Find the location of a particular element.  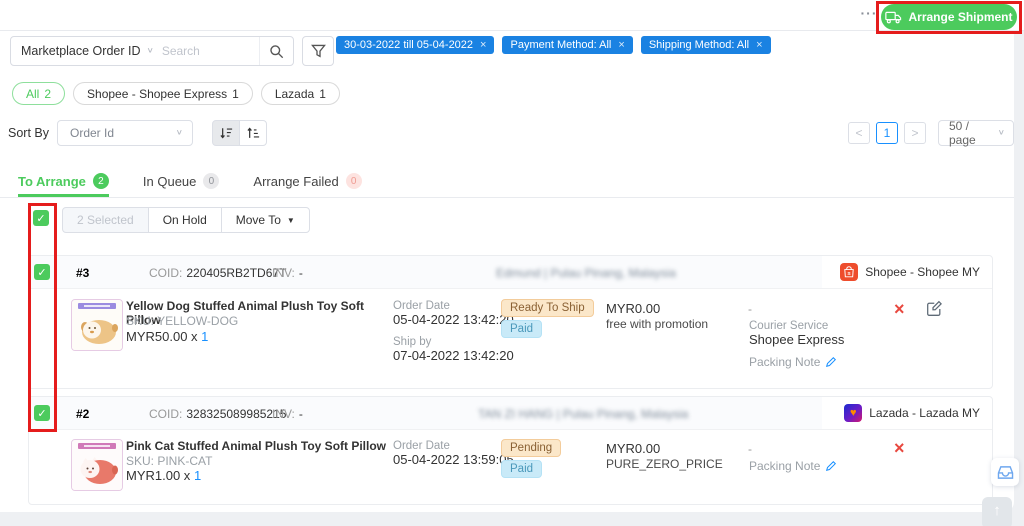

store-badge: ♥ Lazada - Lazada MY is located at coordinates (907, 413).